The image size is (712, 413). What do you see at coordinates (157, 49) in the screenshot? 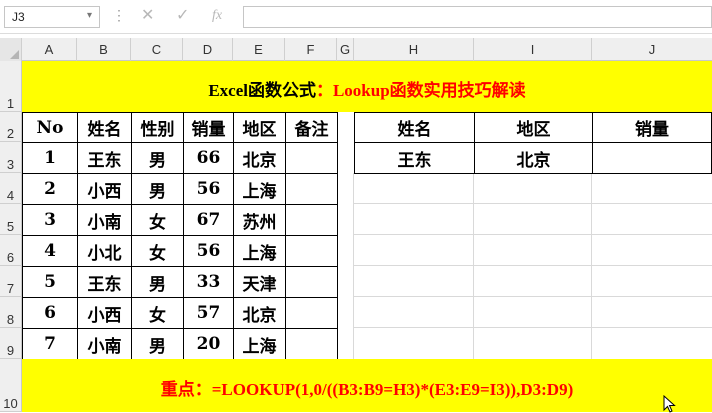
I see `column-header-c: C` at bounding box center [157, 49].